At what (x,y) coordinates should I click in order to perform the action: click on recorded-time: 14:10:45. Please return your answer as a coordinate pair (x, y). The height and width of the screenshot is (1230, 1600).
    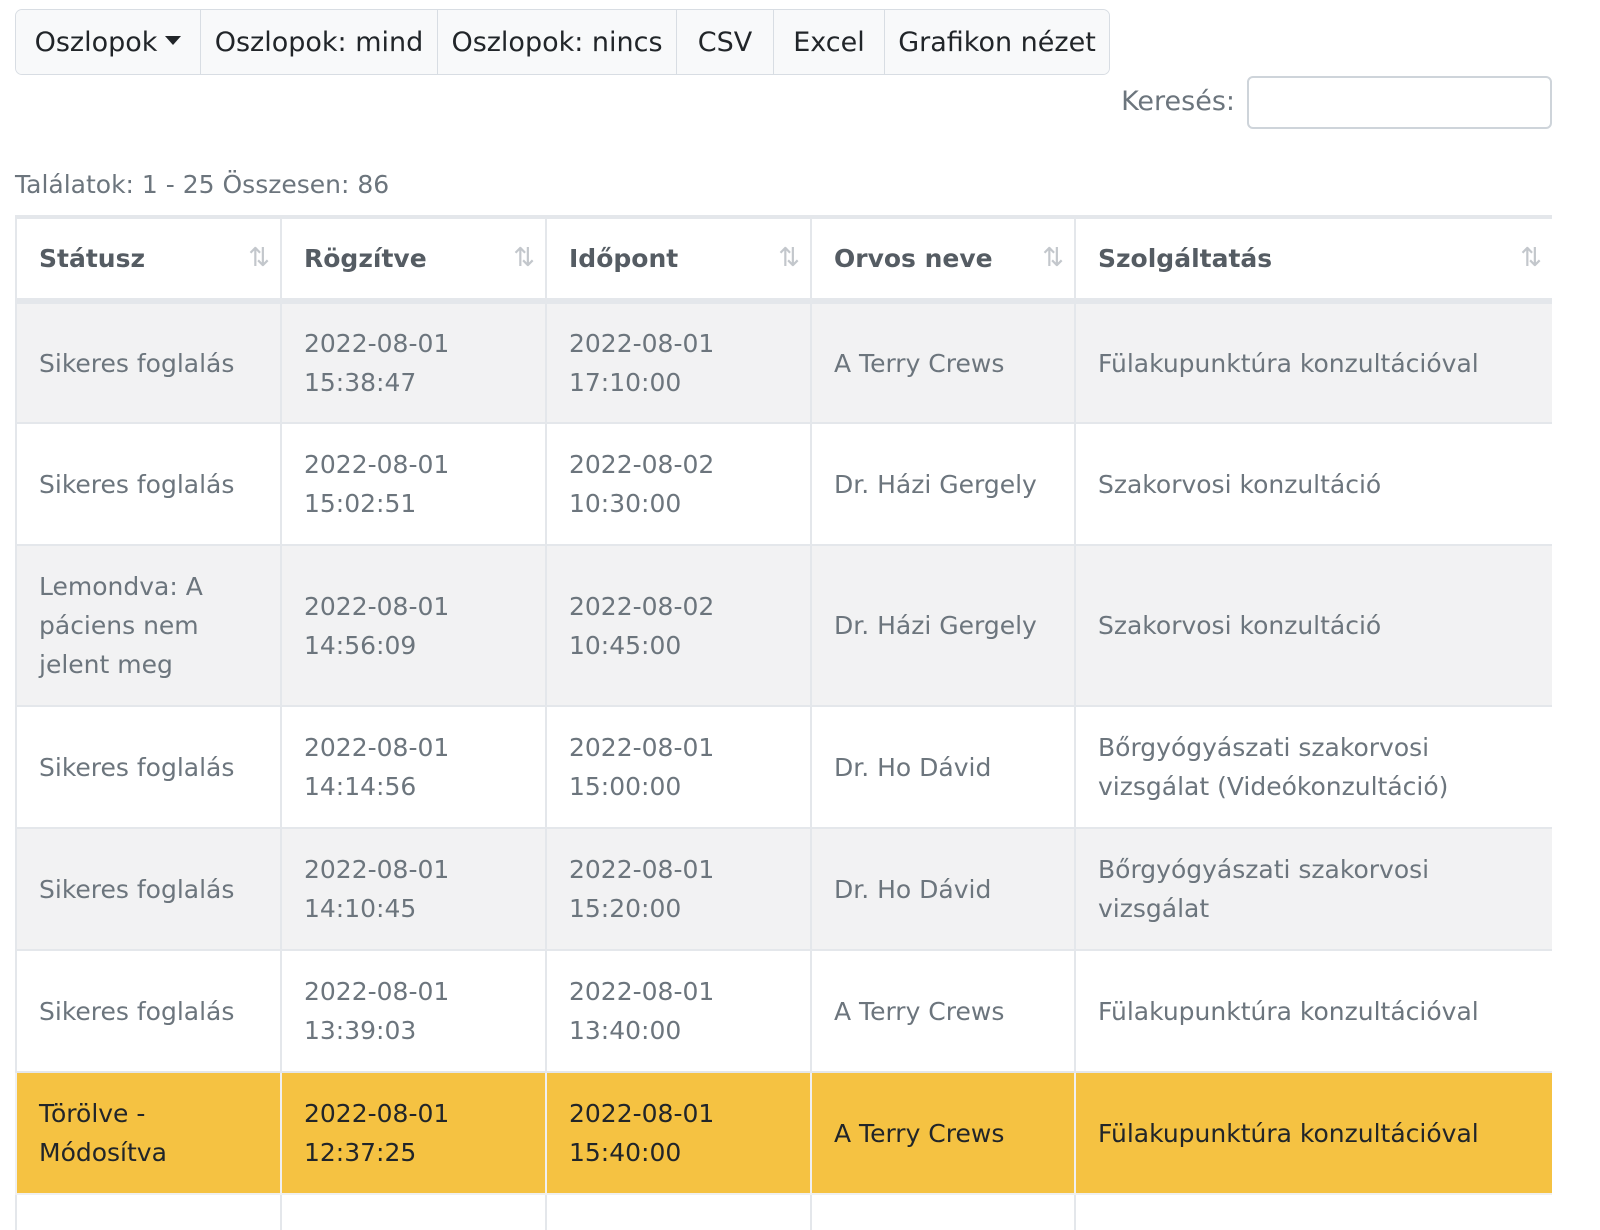
    Looking at the image, I should click on (360, 908).